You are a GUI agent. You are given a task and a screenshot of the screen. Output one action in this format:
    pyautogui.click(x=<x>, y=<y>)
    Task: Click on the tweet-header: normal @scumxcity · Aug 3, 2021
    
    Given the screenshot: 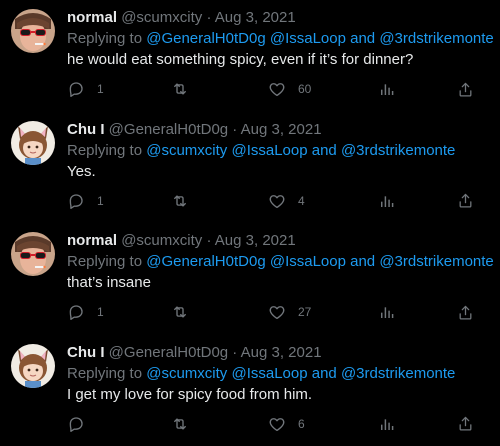 What is the action you would take?
    pyautogui.click(x=279, y=240)
    